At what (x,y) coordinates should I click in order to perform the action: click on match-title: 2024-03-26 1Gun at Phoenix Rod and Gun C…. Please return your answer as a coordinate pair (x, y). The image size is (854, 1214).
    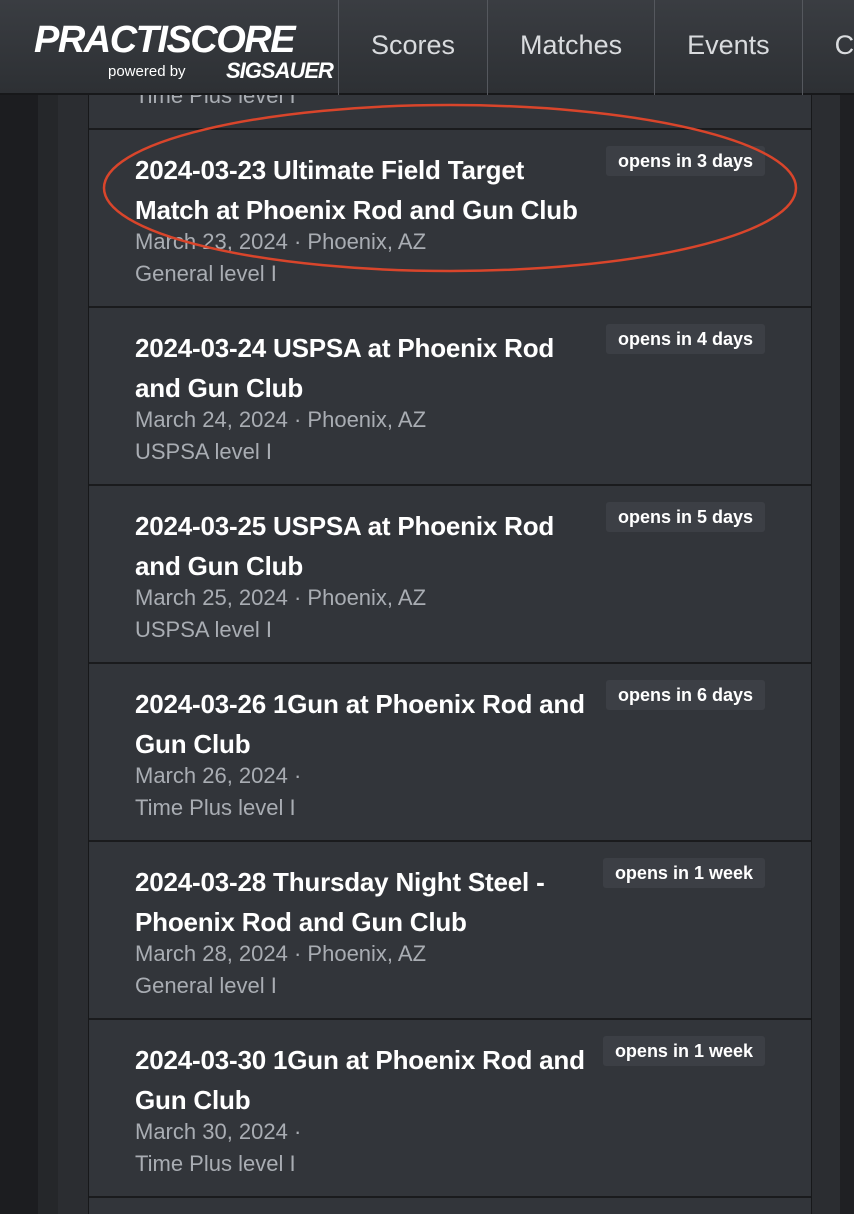
    Looking at the image, I should click on (370, 724).